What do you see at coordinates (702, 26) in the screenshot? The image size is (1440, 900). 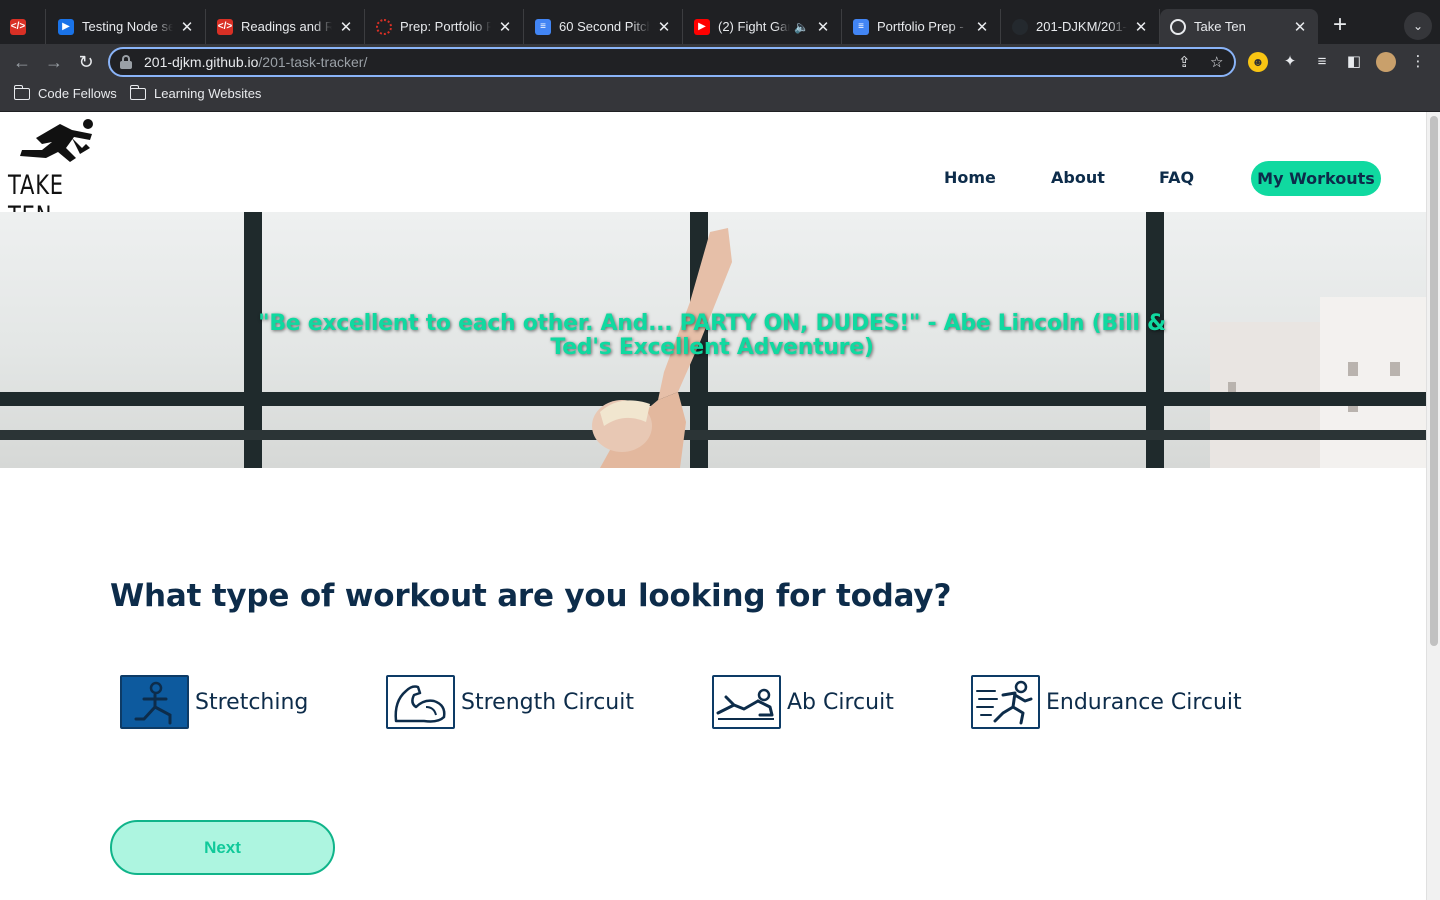 I see `youtube-icon: ▶` at bounding box center [702, 26].